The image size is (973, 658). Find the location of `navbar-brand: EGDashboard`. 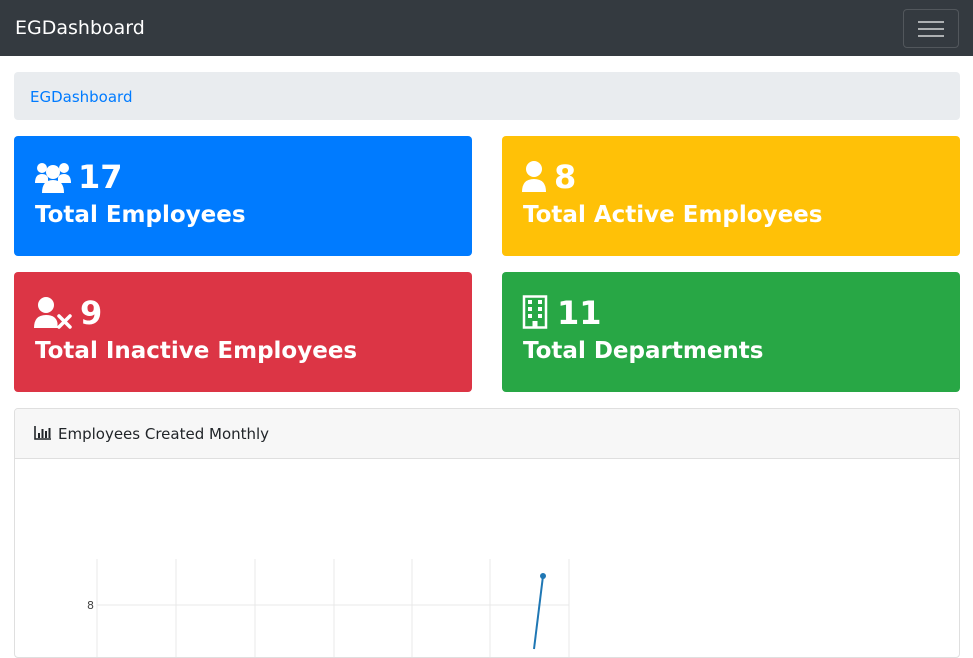

navbar-brand: EGDashboard is located at coordinates (80, 28).